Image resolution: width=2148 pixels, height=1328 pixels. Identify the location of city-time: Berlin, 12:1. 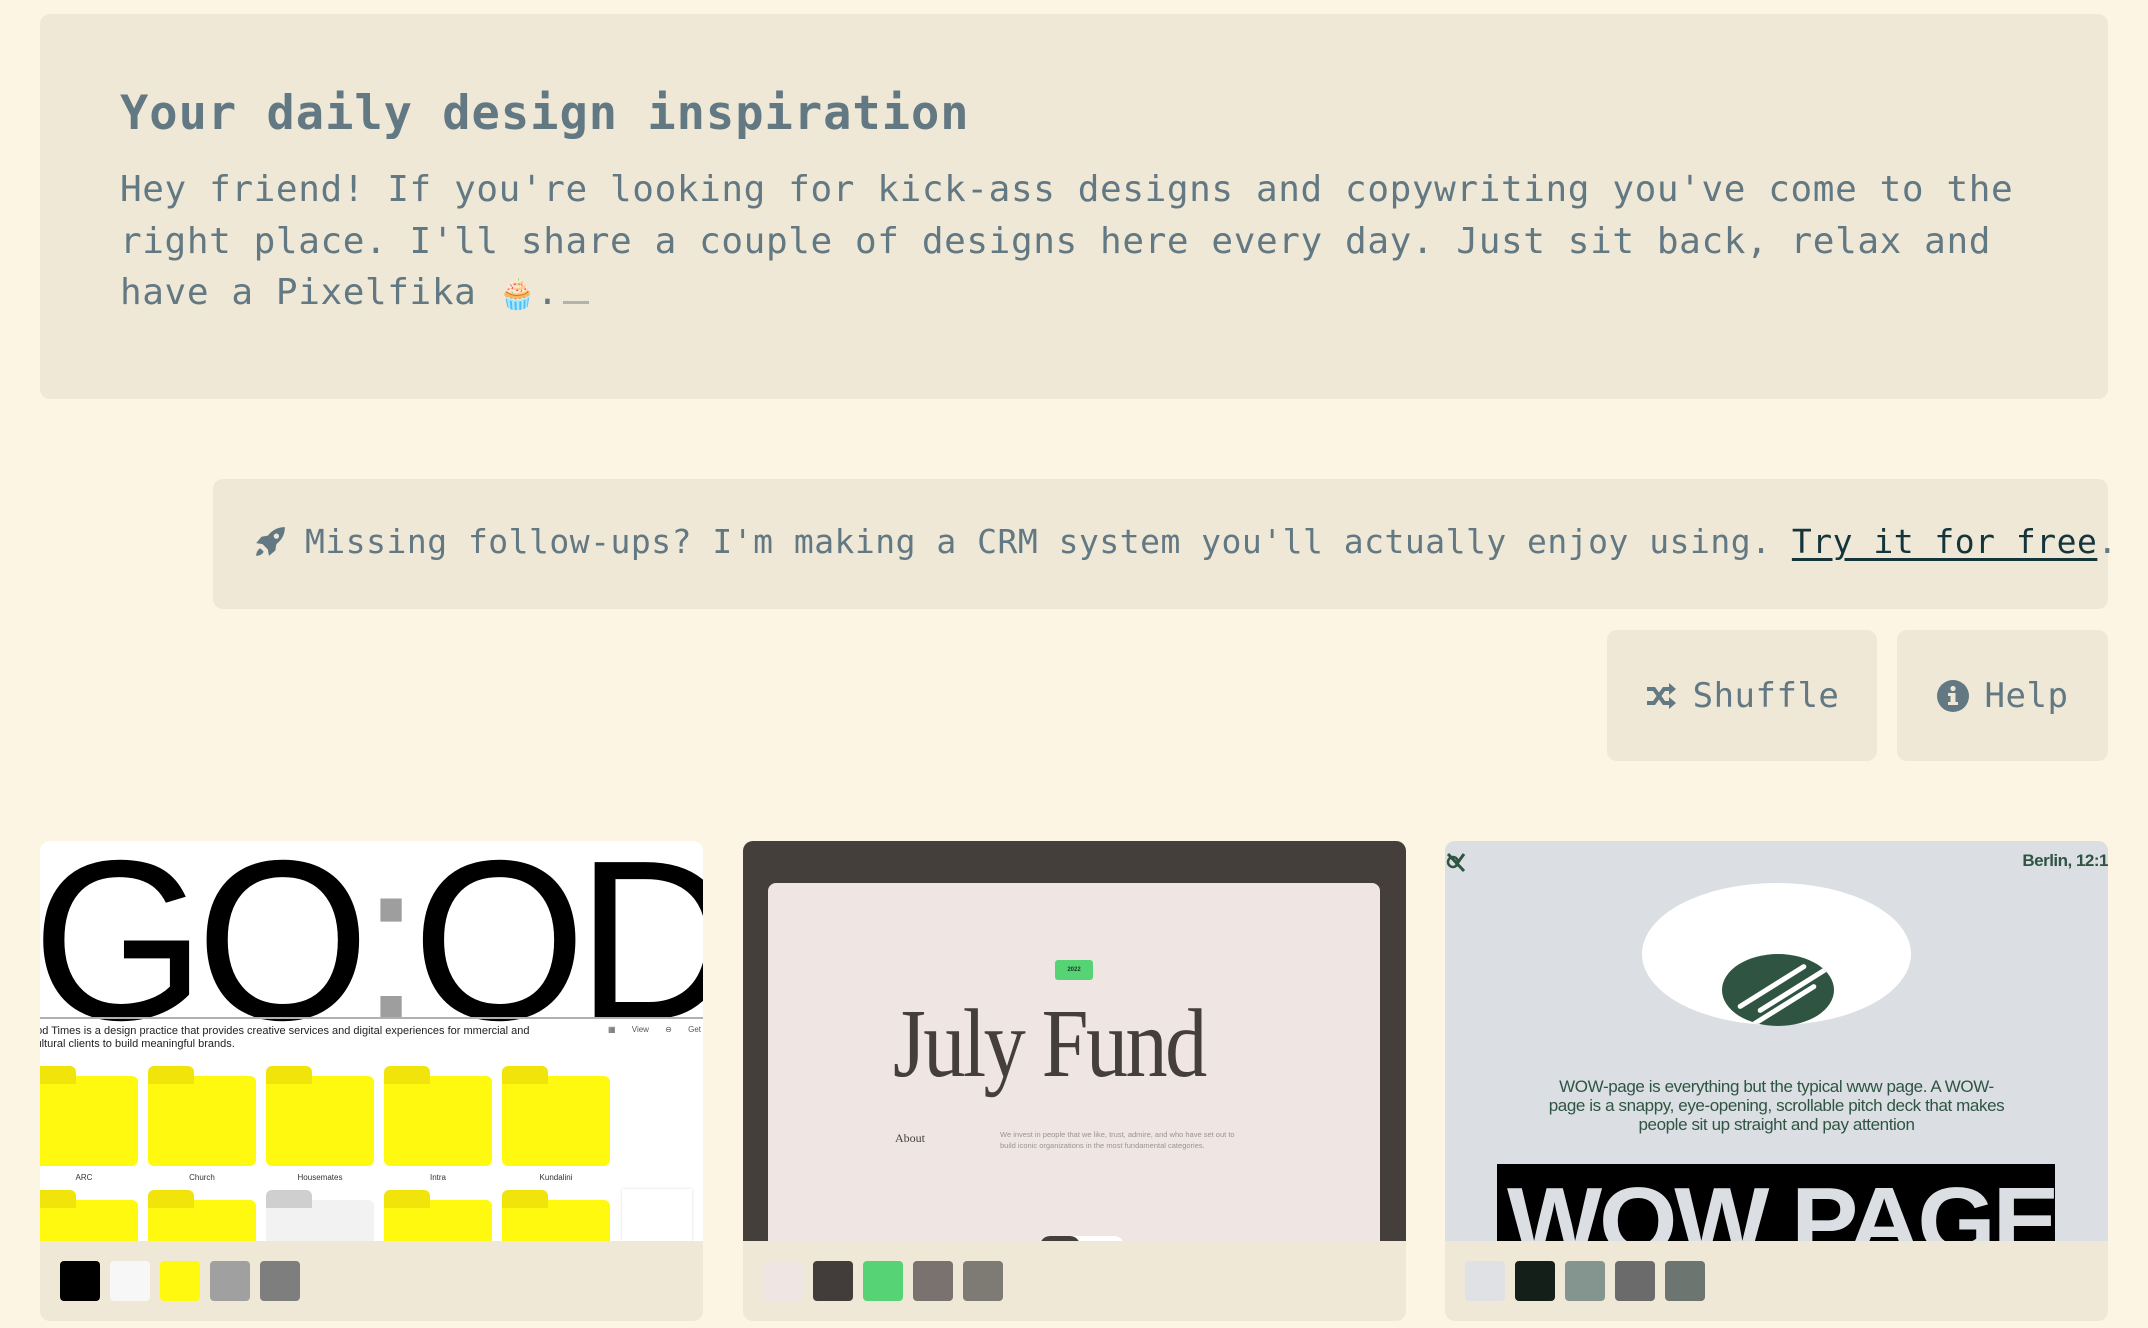
(2065, 860).